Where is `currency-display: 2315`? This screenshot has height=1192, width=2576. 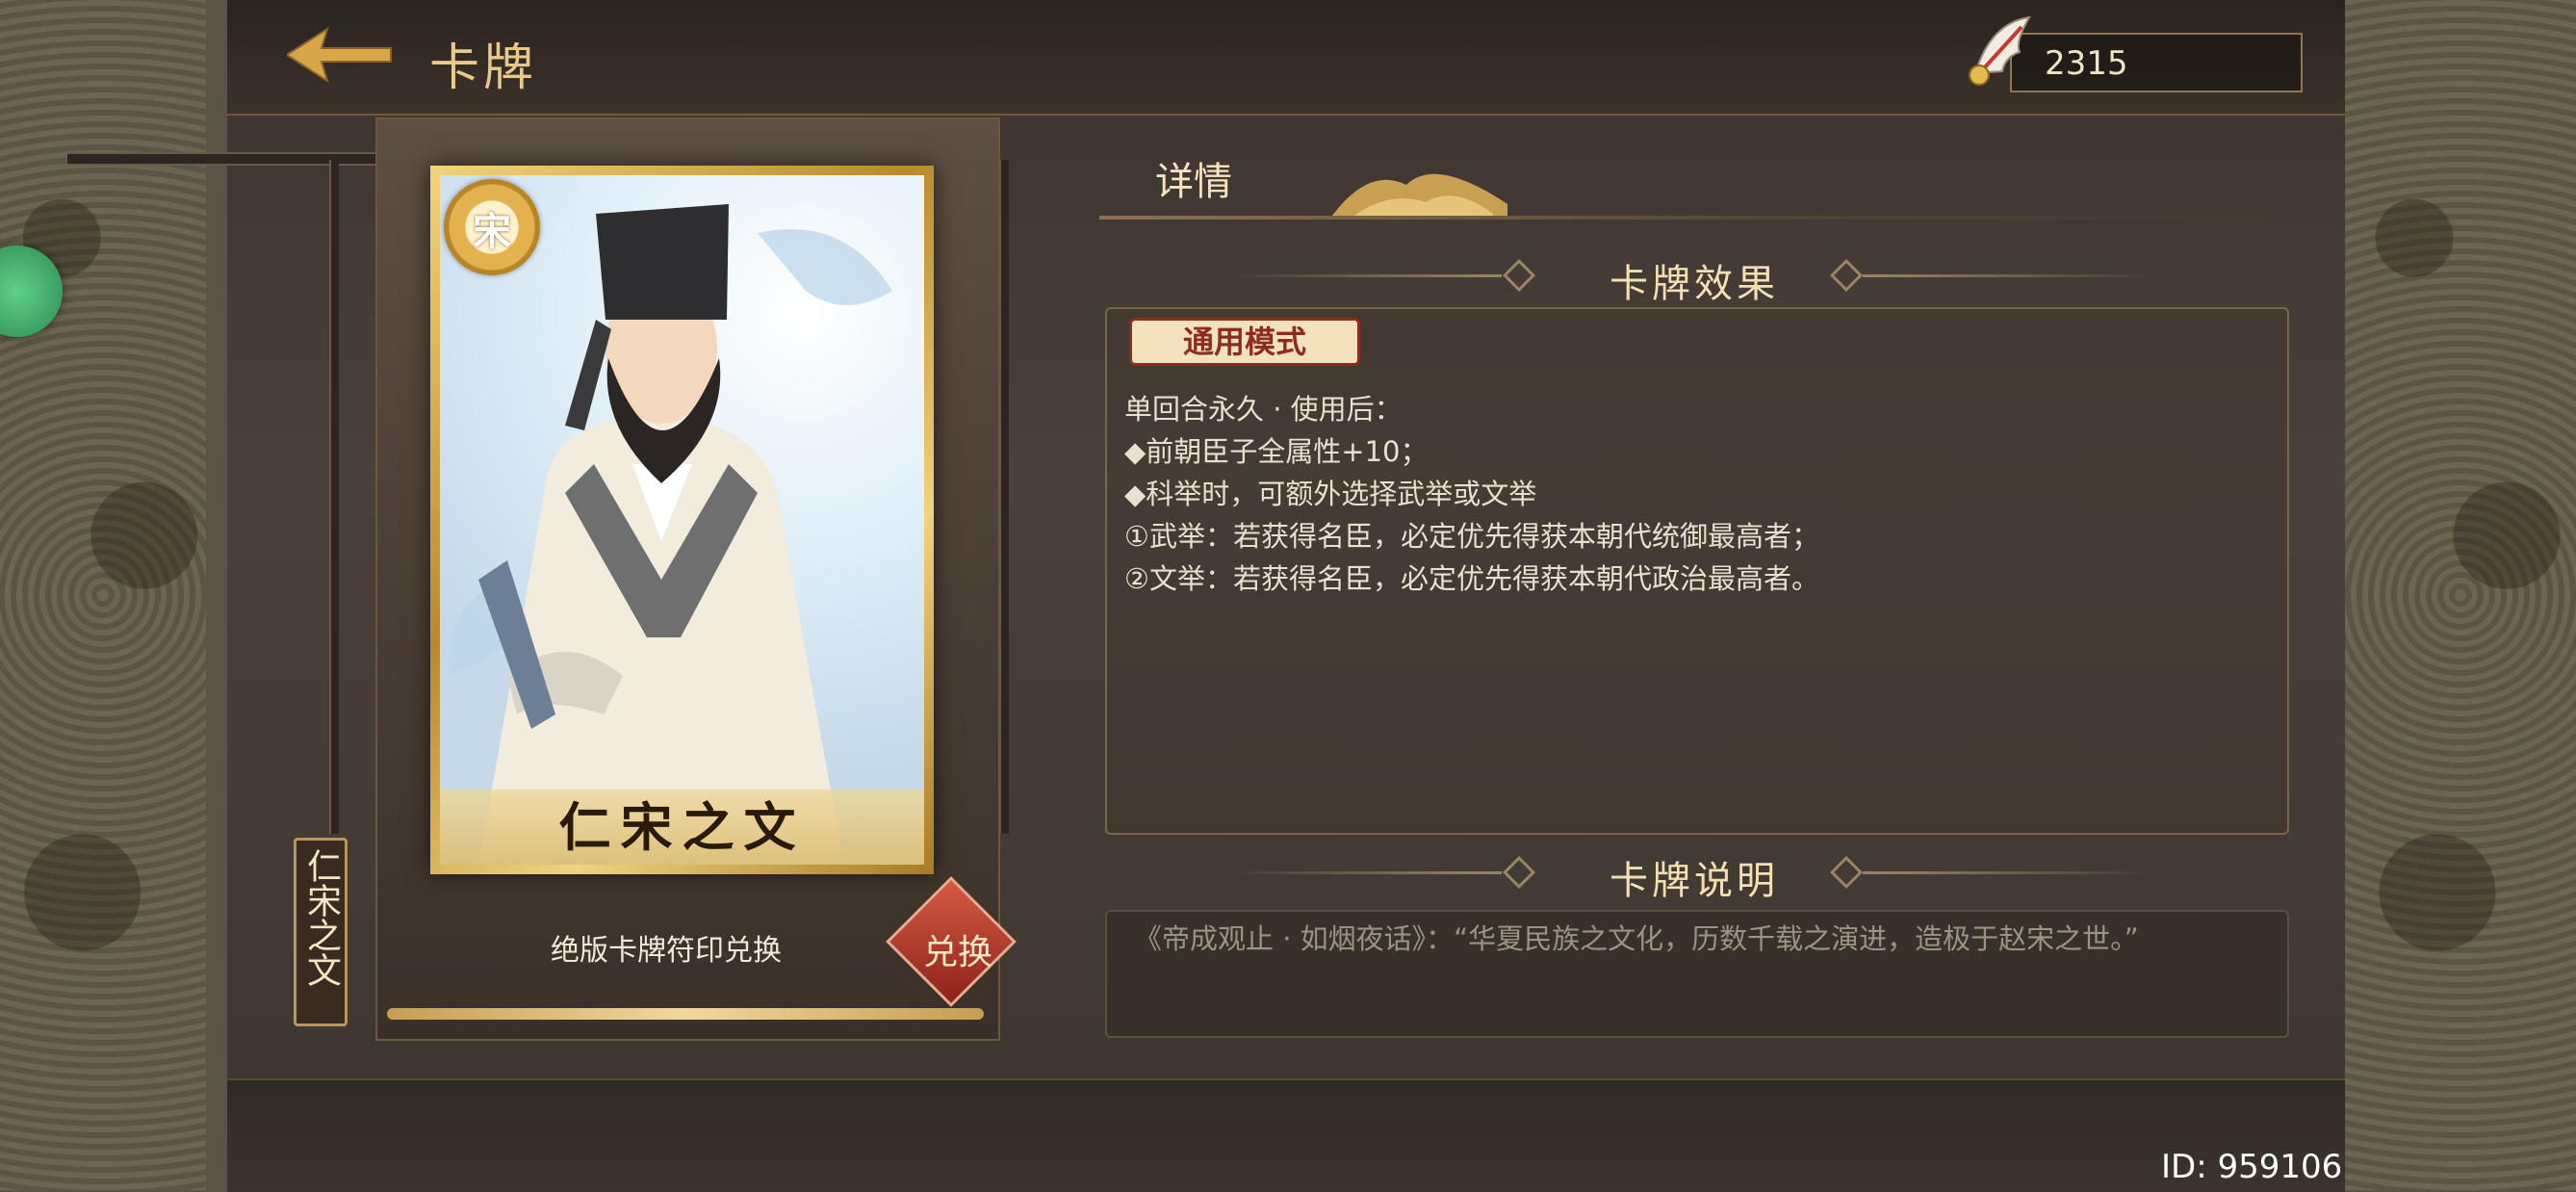 currency-display: 2315 is located at coordinates (2136, 53).